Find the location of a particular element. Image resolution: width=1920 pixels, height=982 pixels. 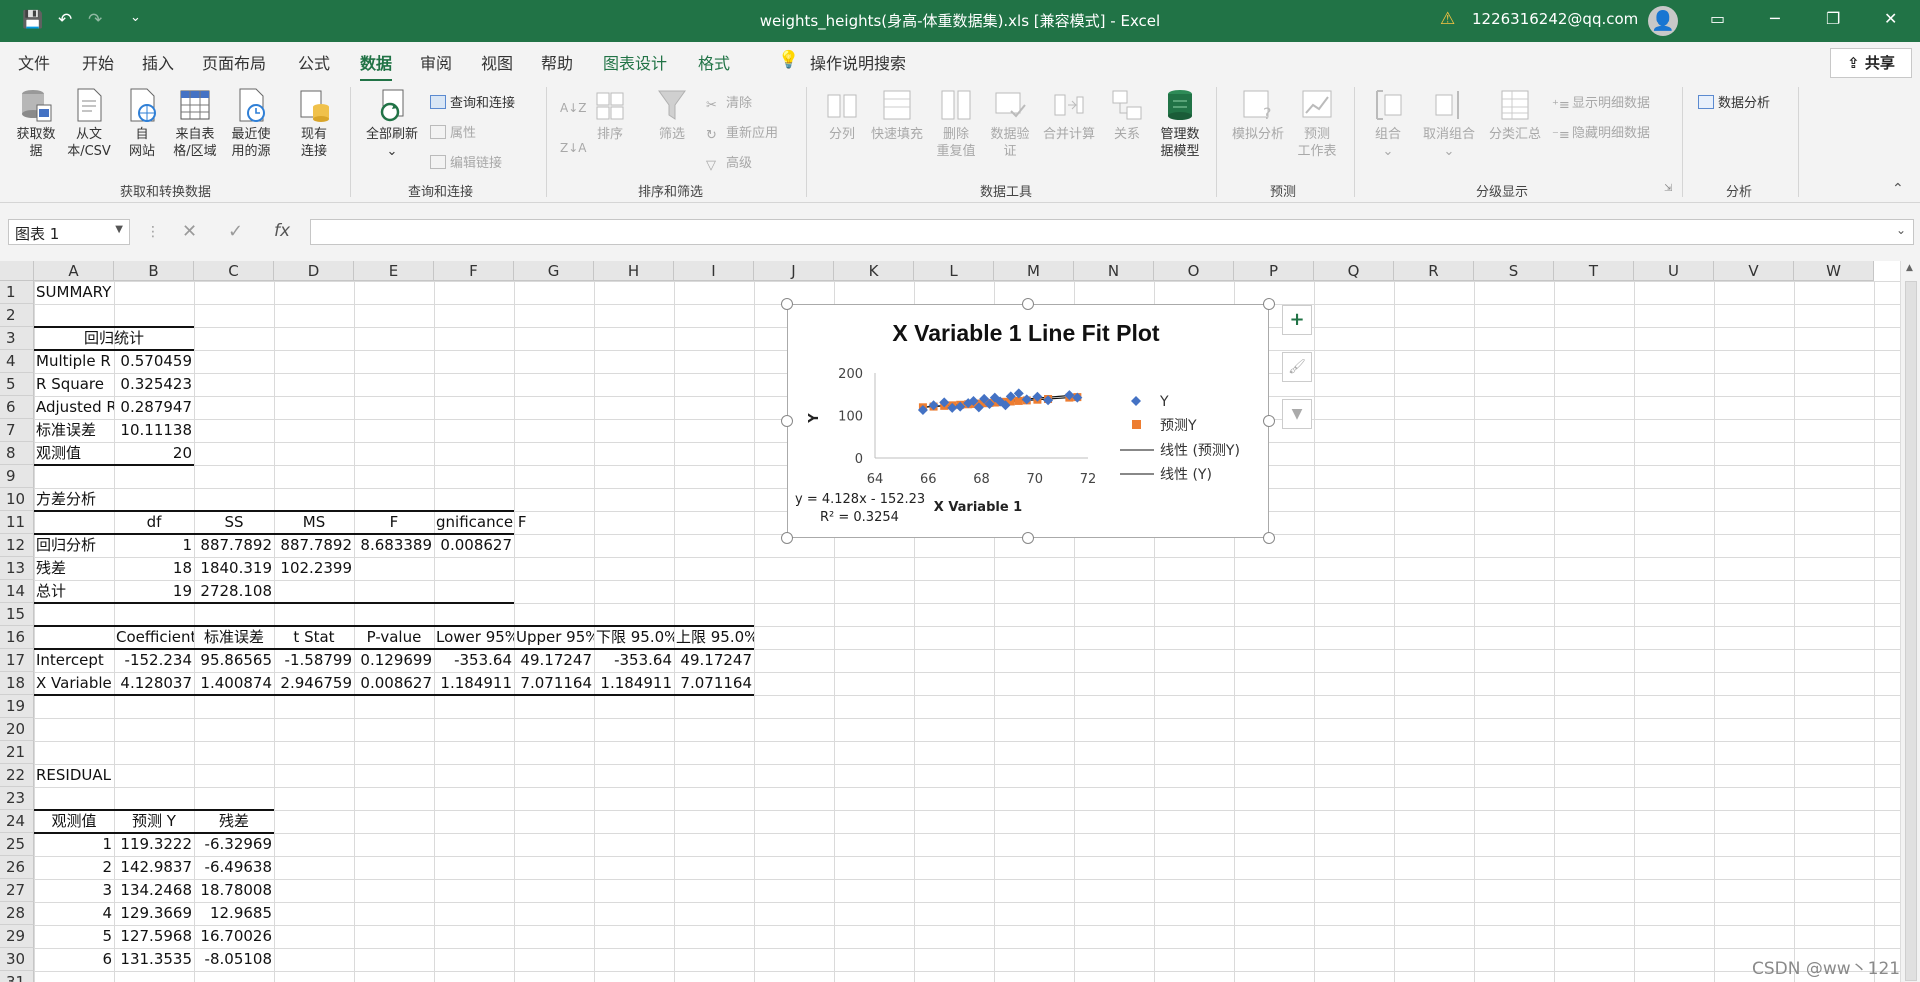

what-if-analysis-button: ? 模拟分析 is located at coordinates (1258, 115).